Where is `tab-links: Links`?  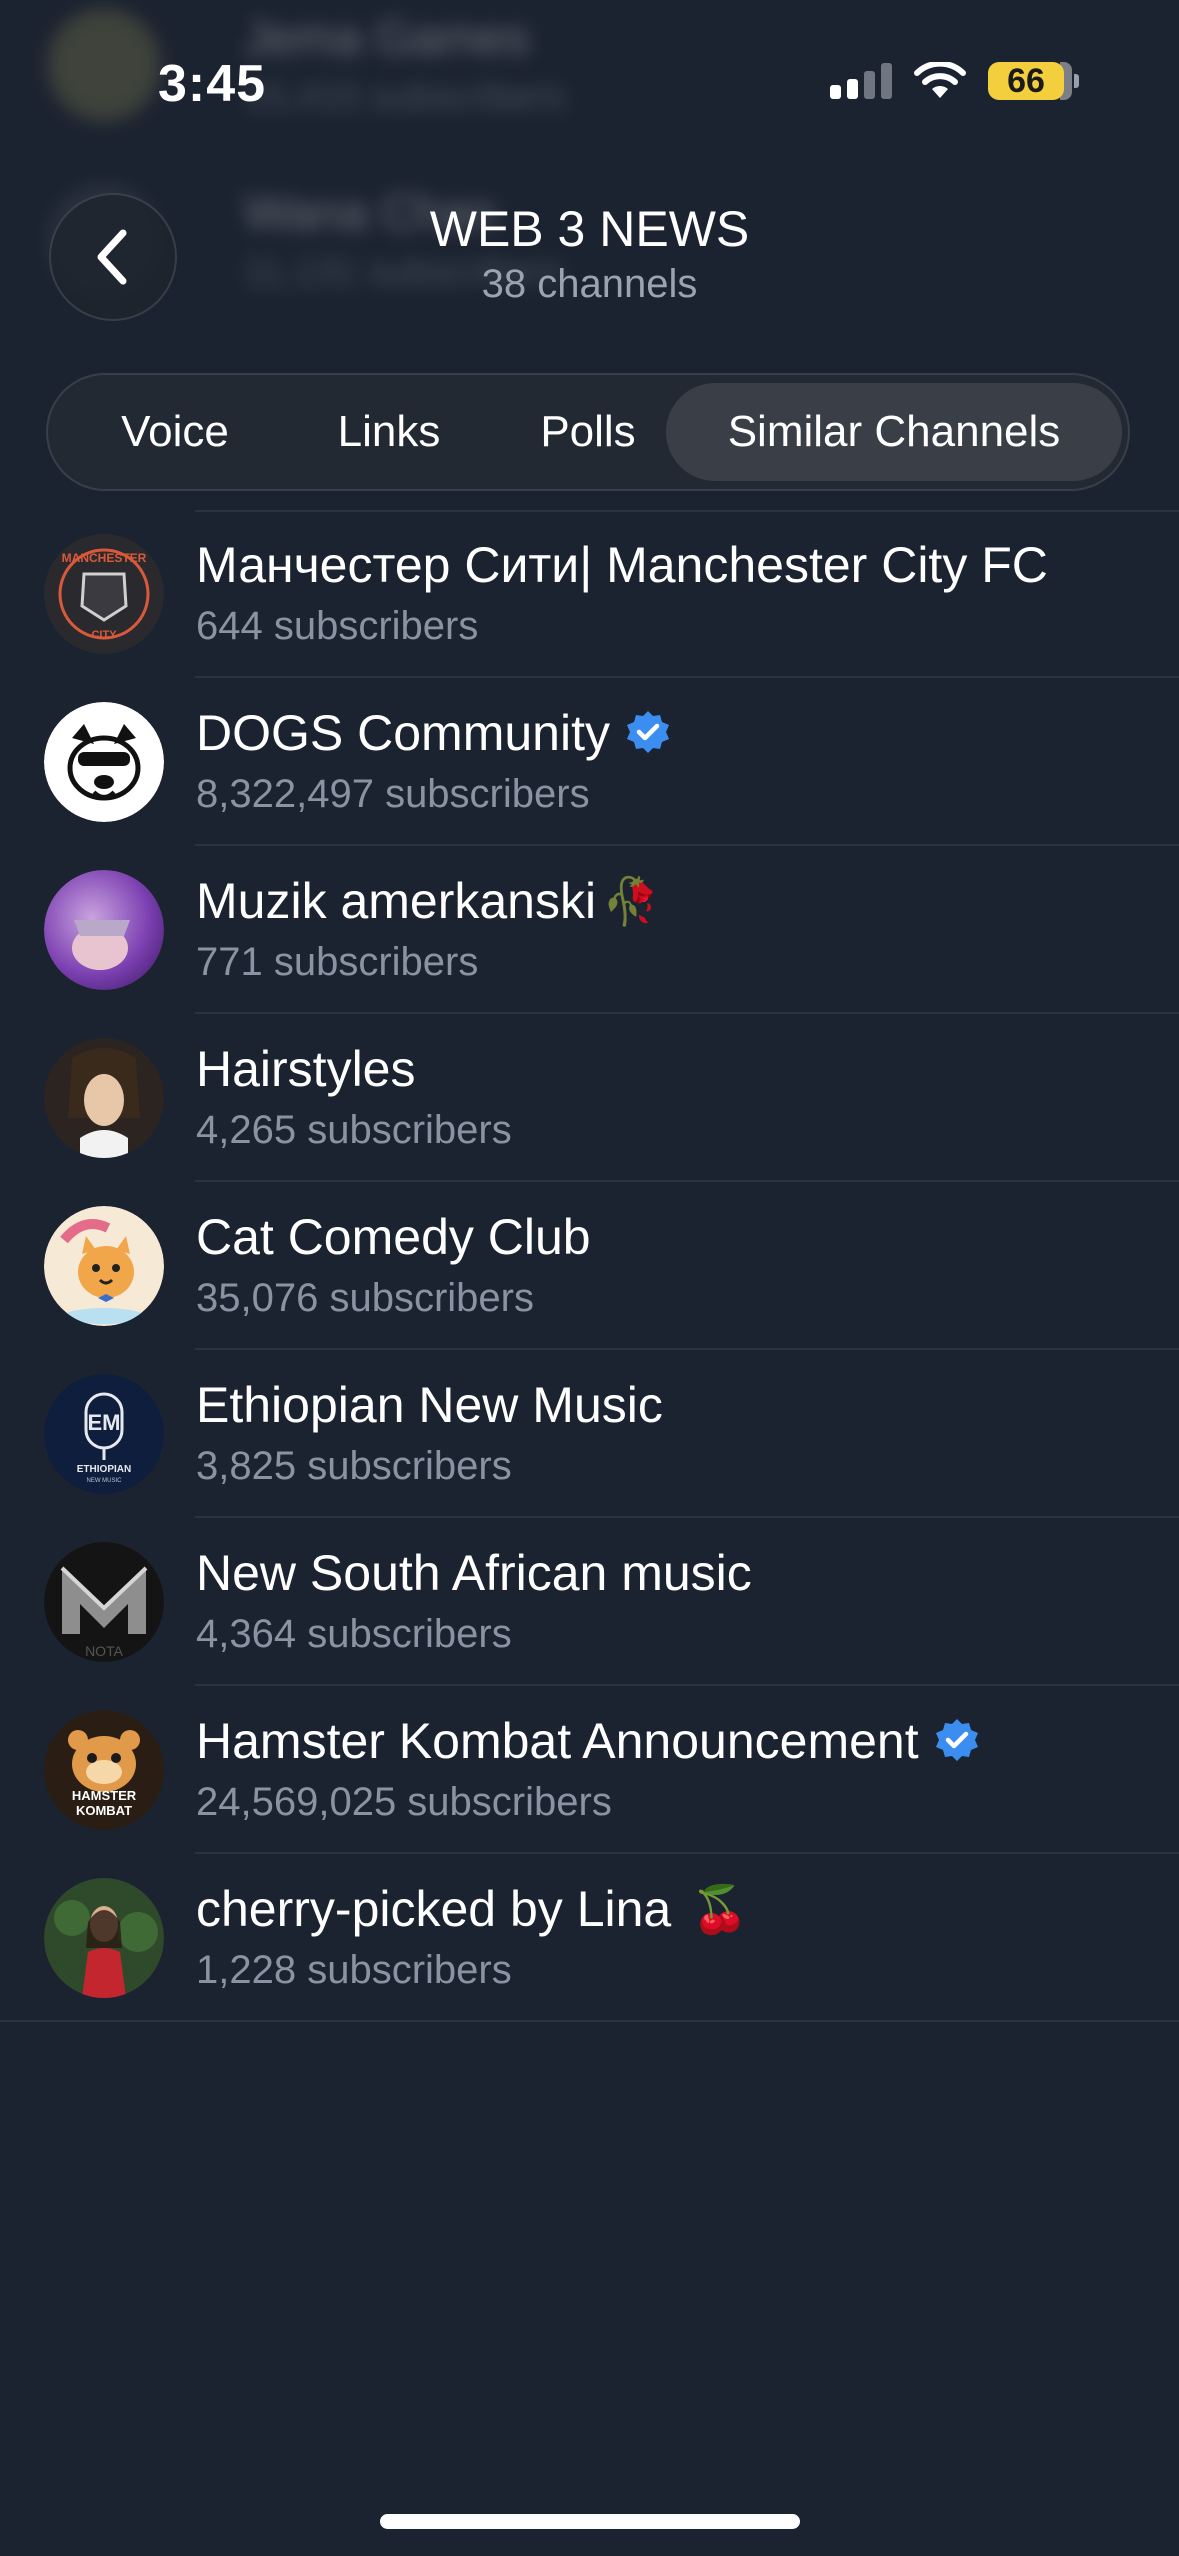
tab-links: Links is located at coordinates (389, 432).